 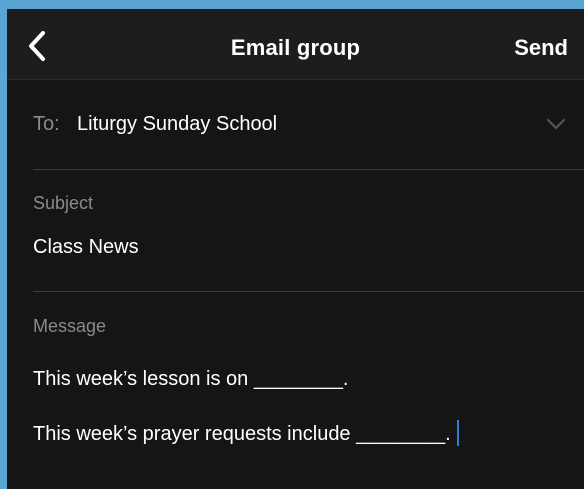 I want to click on send-button: Send, so click(x=541, y=48).